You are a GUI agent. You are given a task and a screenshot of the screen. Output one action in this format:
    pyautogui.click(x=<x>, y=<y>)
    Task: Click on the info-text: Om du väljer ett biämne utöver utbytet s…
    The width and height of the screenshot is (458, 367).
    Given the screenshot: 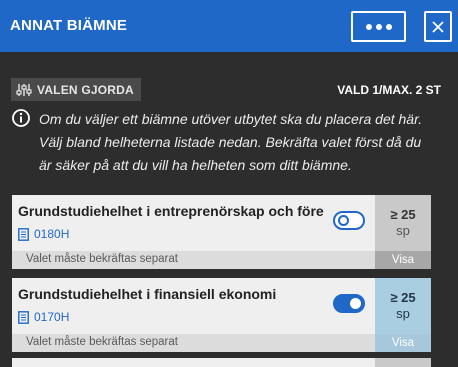 What is the action you would take?
    pyautogui.click(x=231, y=142)
    